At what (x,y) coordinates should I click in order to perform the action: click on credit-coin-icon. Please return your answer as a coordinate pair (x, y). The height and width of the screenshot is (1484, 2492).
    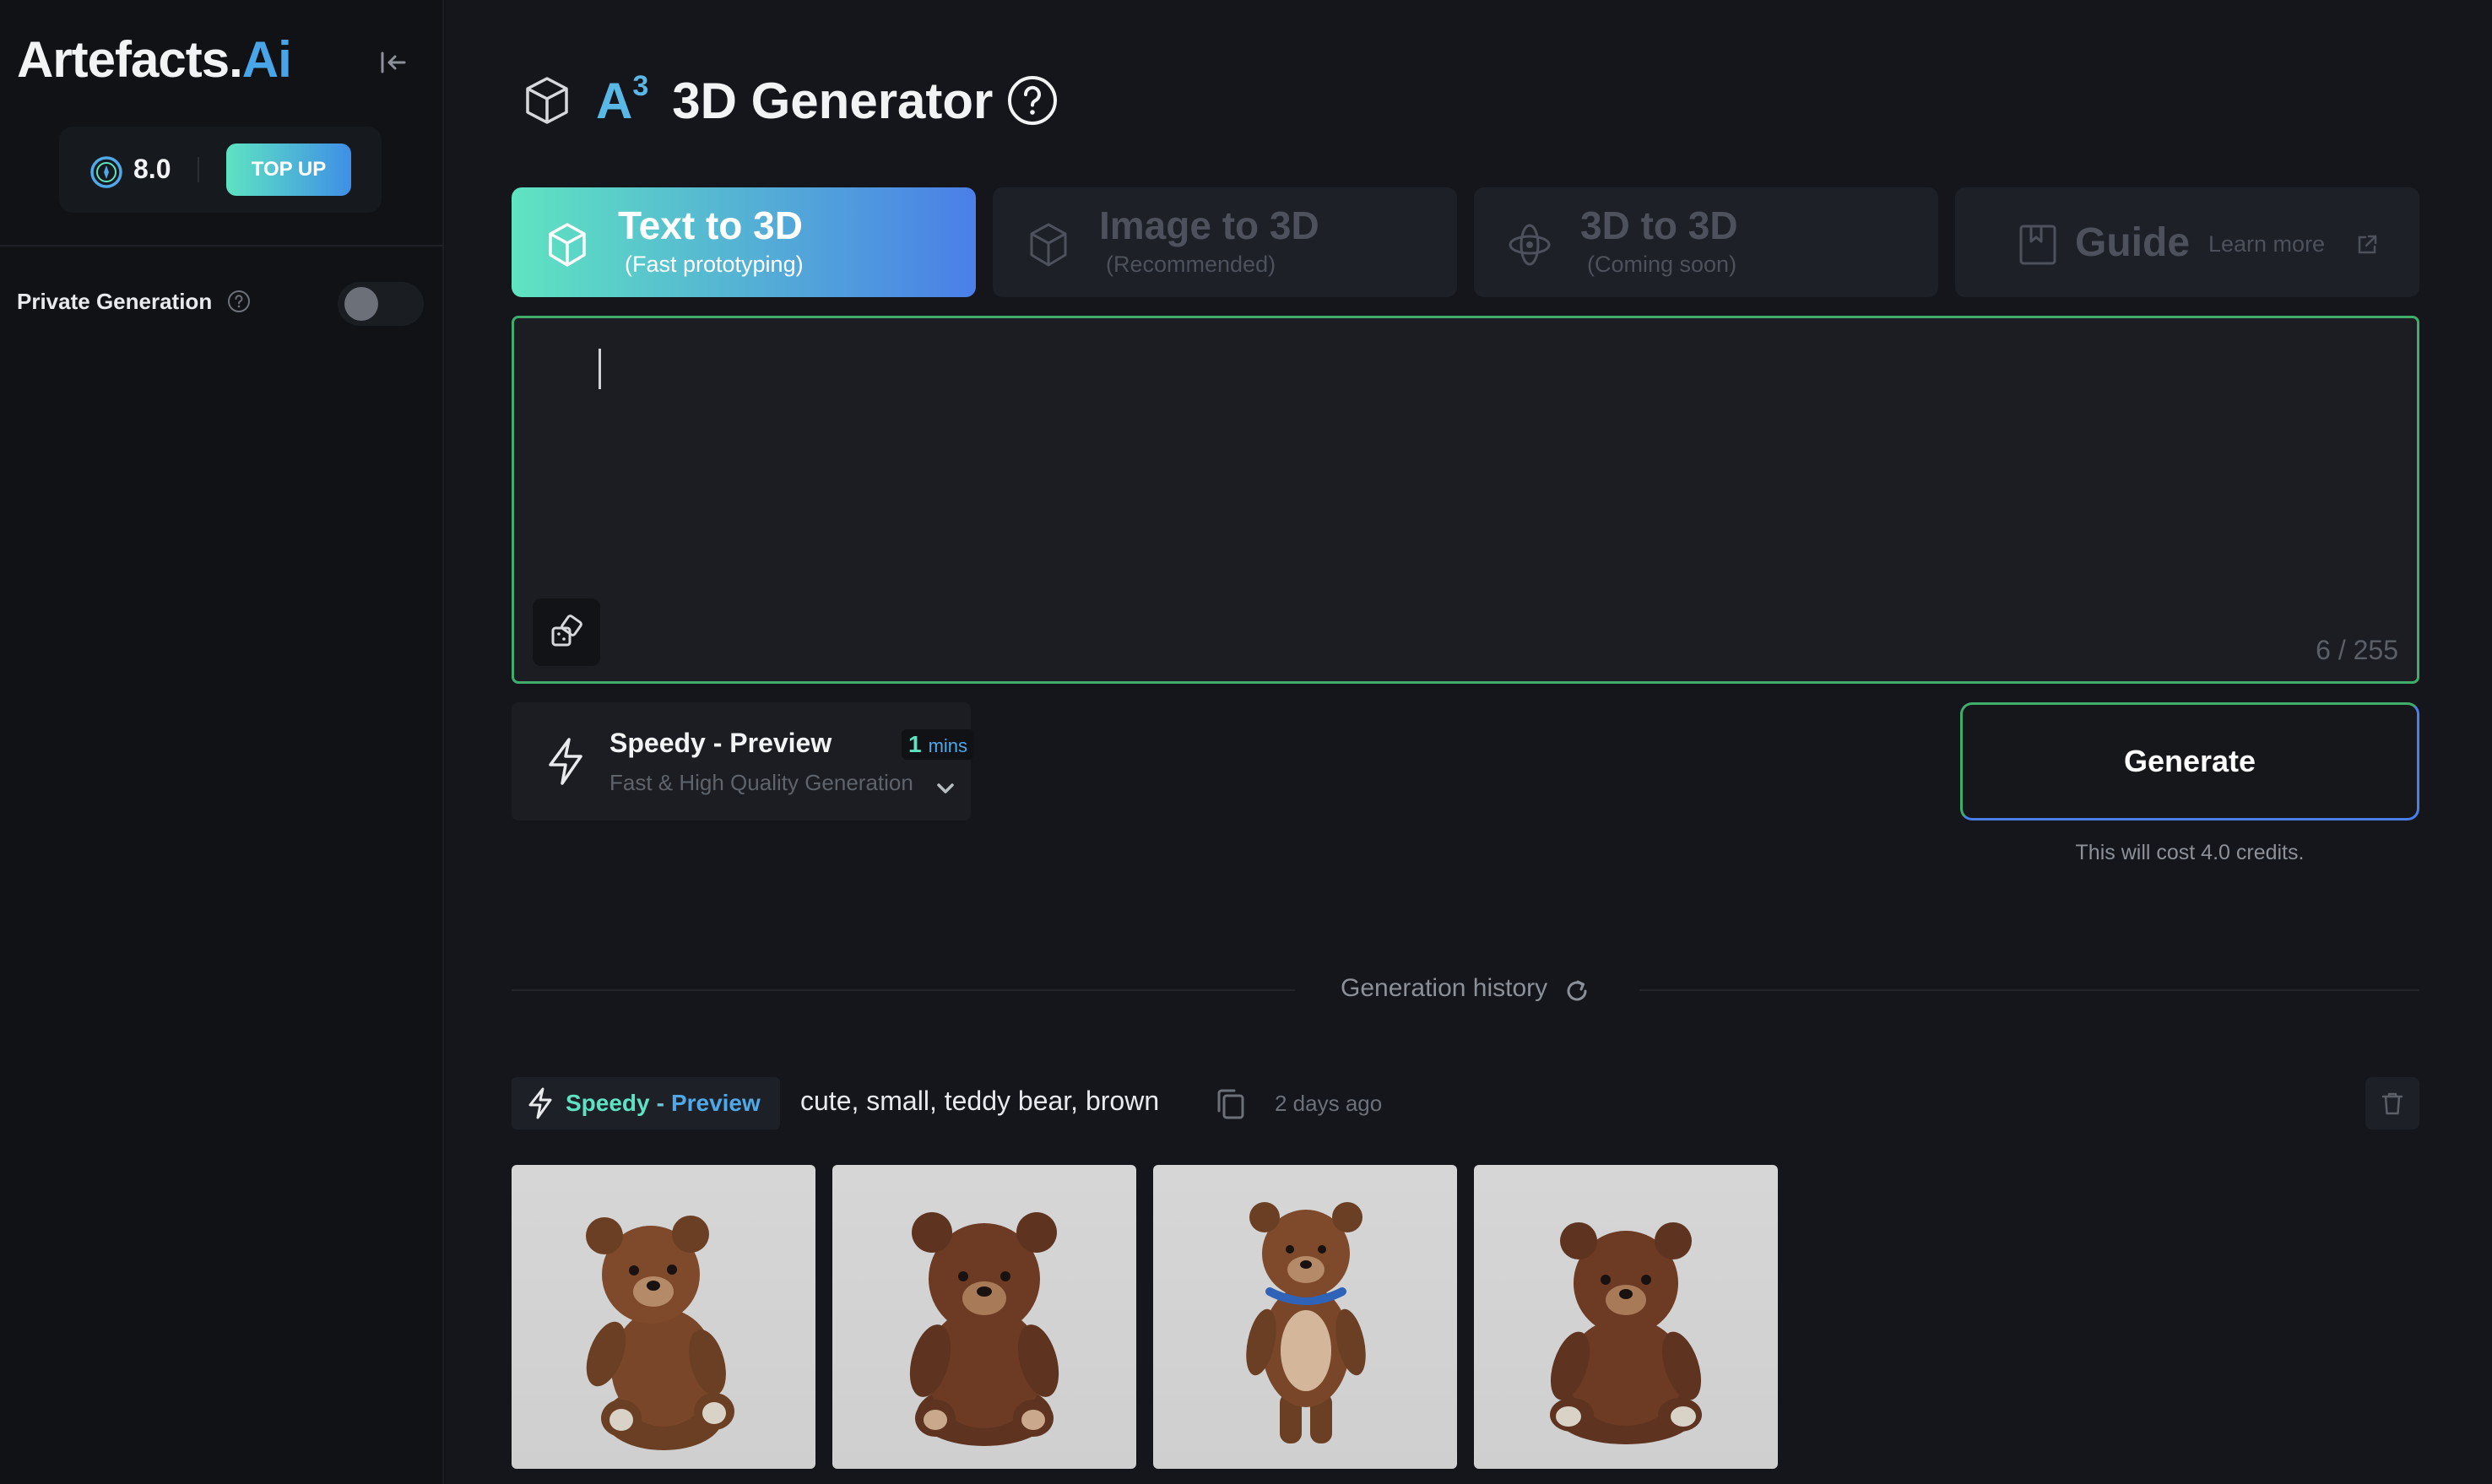
    Looking at the image, I should click on (106, 172).